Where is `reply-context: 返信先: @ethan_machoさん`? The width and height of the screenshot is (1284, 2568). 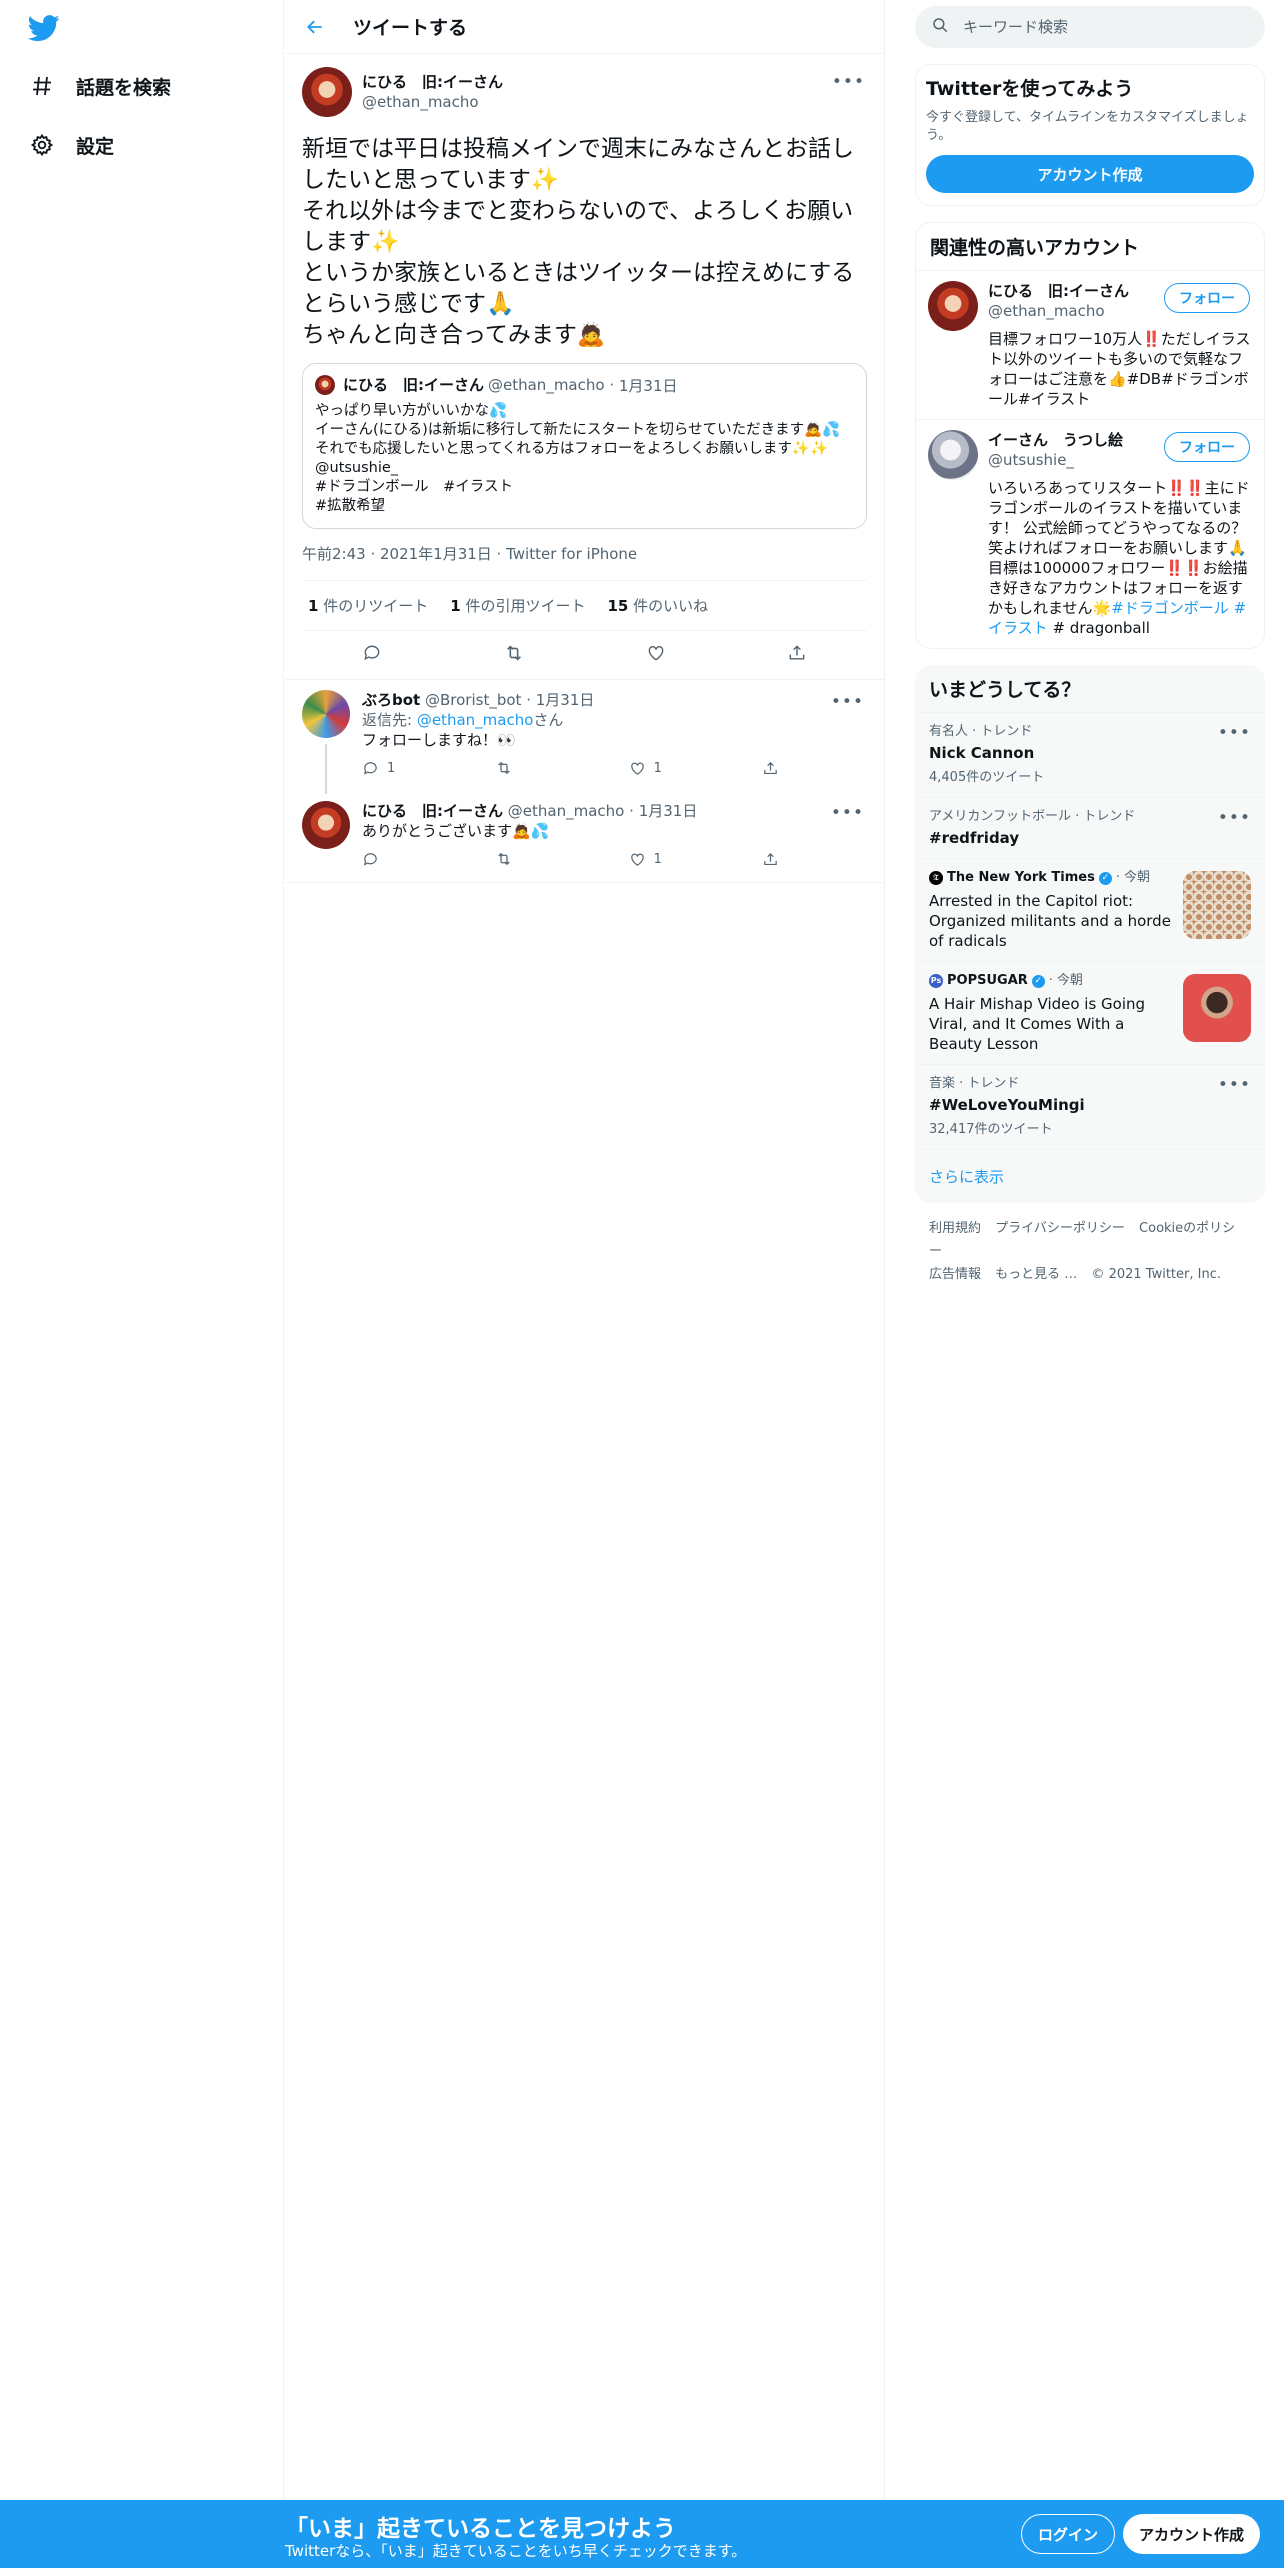
reply-context: 返信先: @ethan_machoさん is located at coordinates (463, 720).